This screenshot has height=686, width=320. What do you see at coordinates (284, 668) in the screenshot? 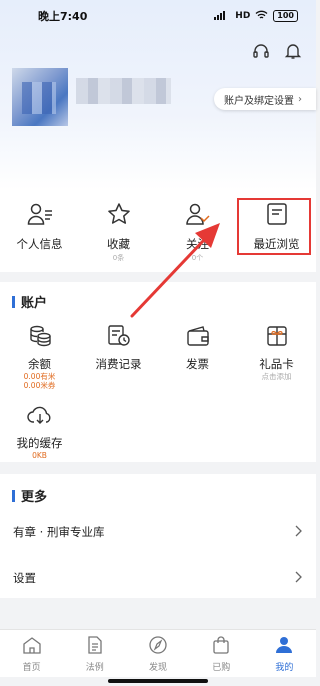
I see `tab-label: 我的` at bounding box center [284, 668].